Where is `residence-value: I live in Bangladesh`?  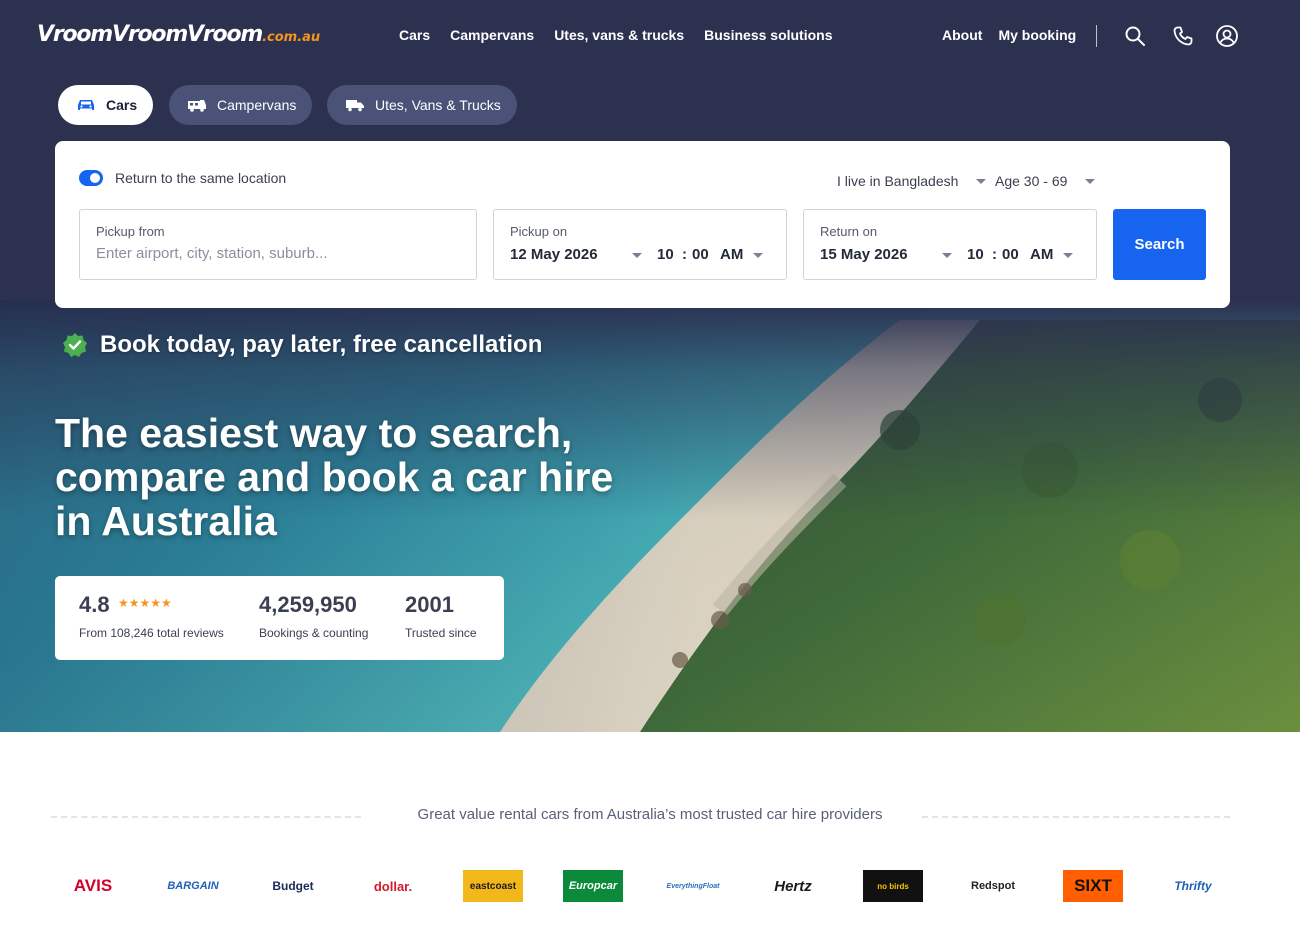
residence-value: I live in Bangladesh is located at coordinates (898, 181).